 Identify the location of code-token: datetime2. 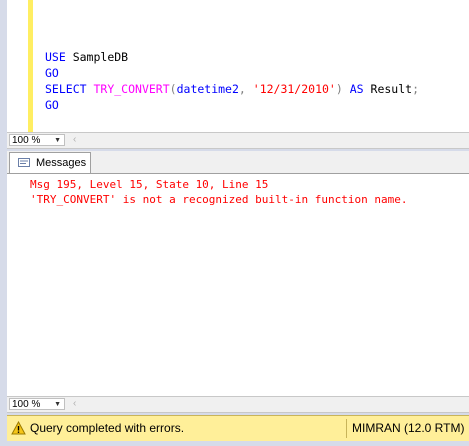
(207, 89).